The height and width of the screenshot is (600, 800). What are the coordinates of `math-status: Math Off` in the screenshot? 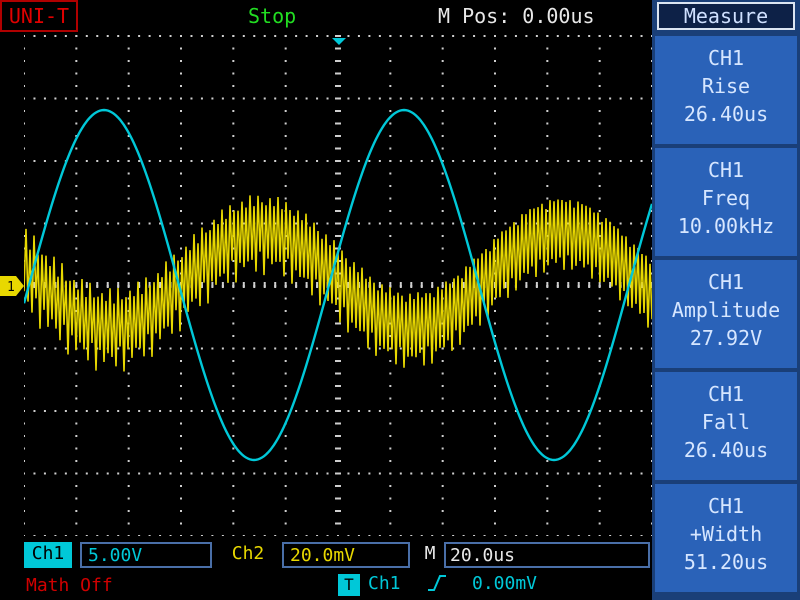 It's located at (69, 585).